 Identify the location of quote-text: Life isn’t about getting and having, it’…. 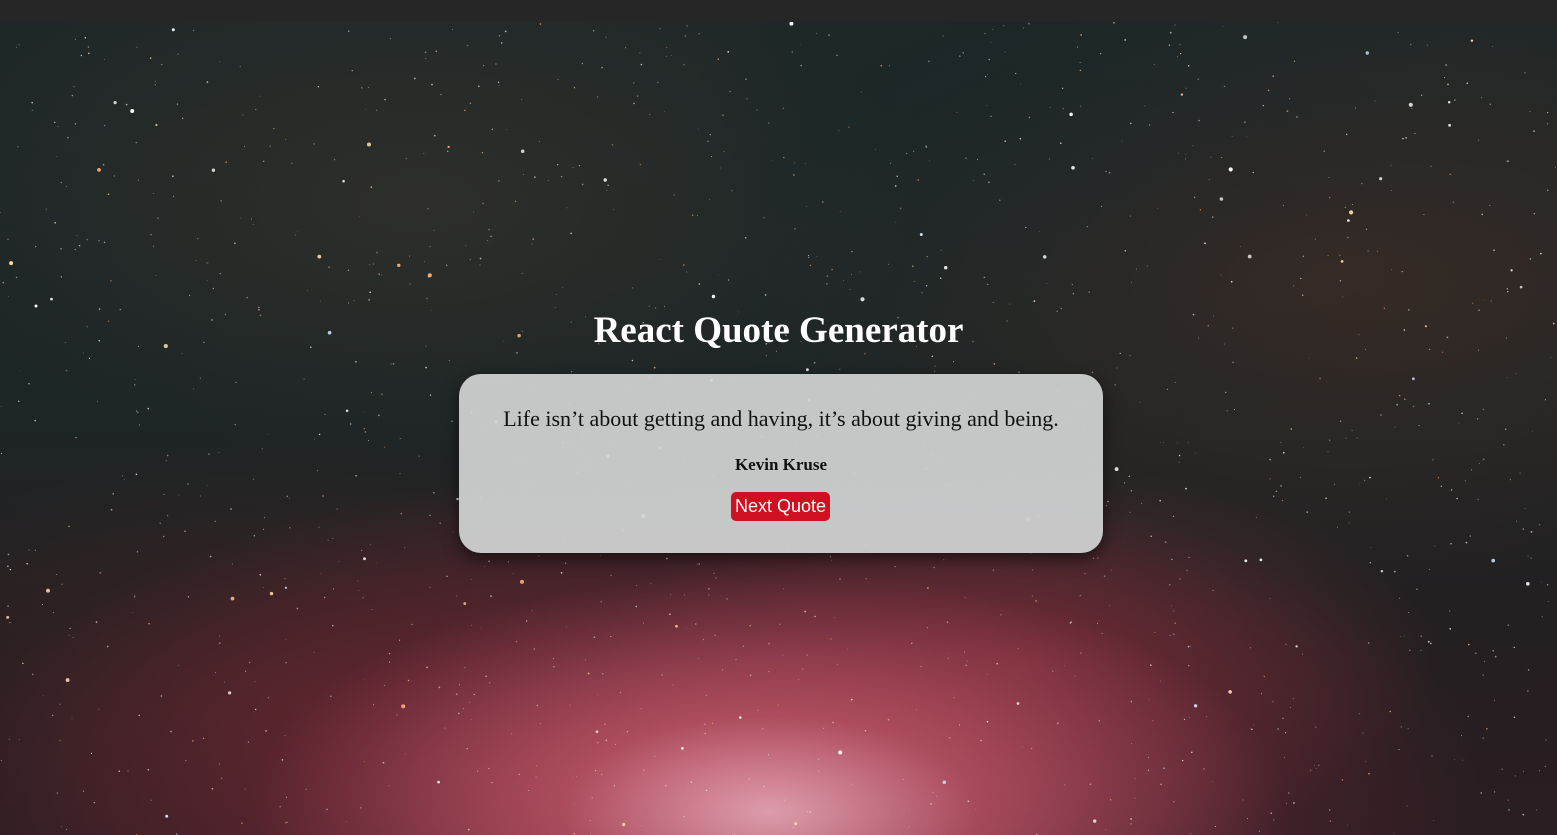
(781, 418).